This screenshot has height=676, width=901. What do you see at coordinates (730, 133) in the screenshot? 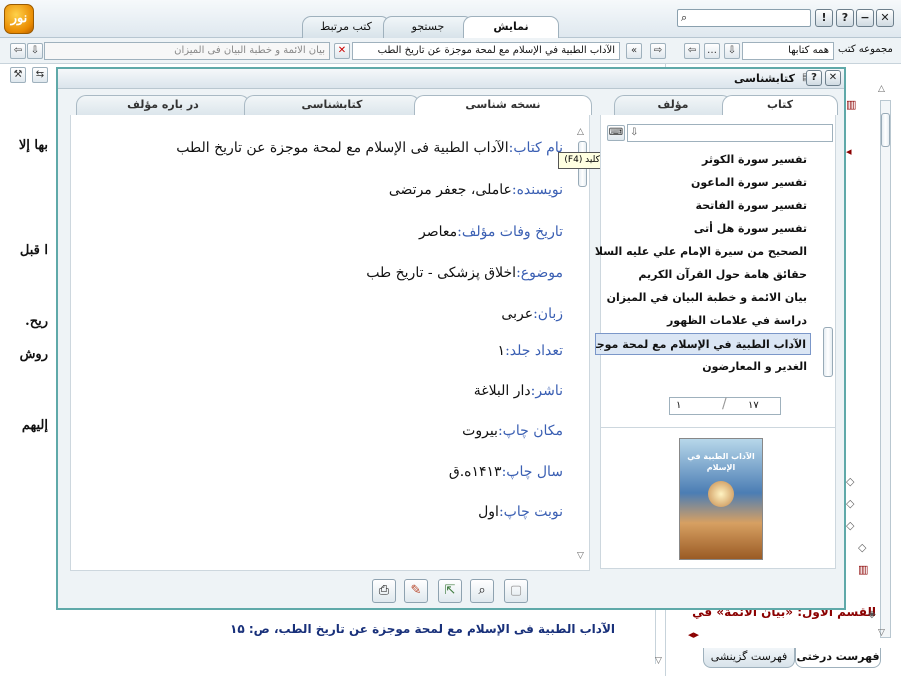
I see `book-search-input: ⇩` at bounding box center [730, 133].